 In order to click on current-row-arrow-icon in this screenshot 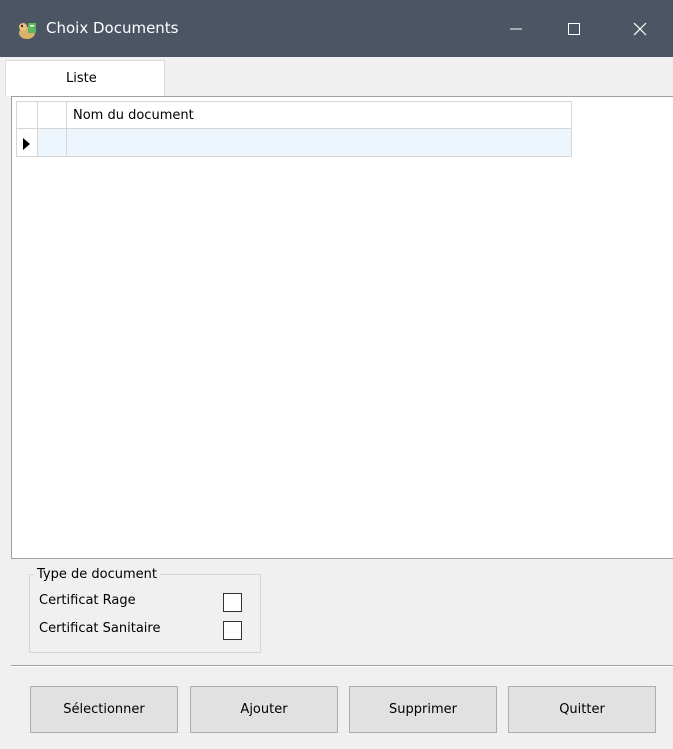, I will do `click(26, 144)`.